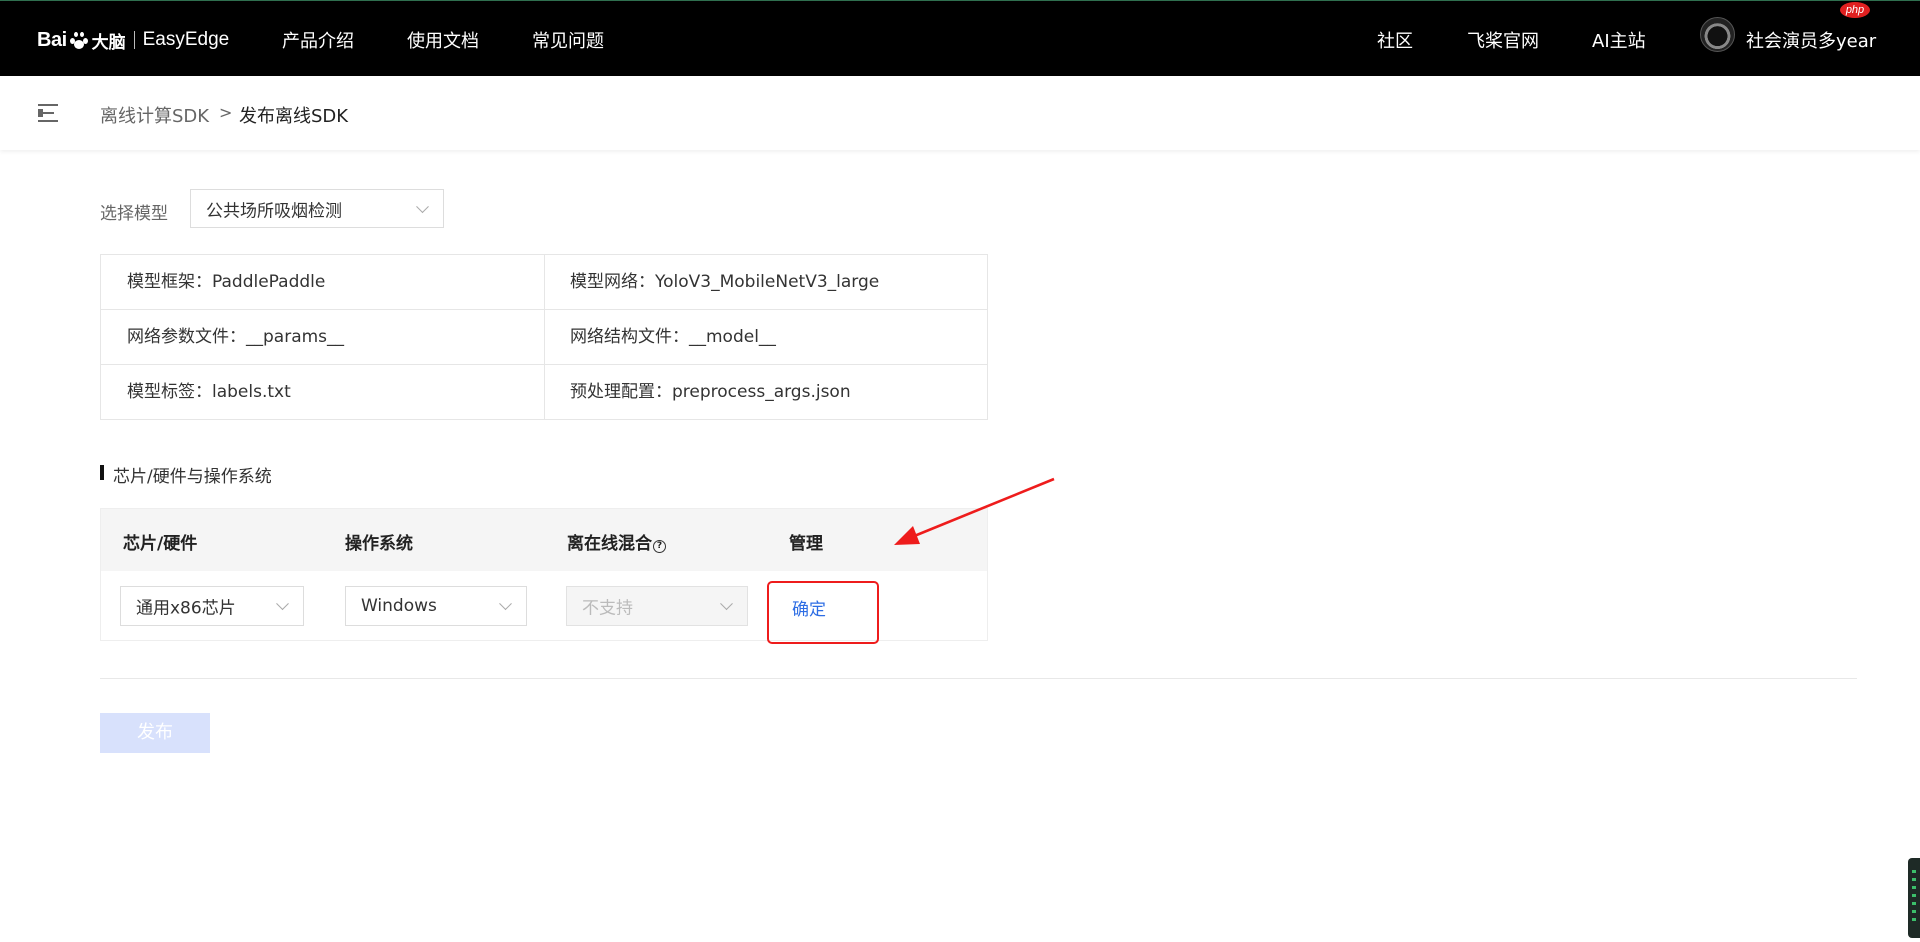 The image size is (1920, 942). What do you see at coordinates (978, 678) in the screenshot?
I see `divider` at bounding box center [978, 678].